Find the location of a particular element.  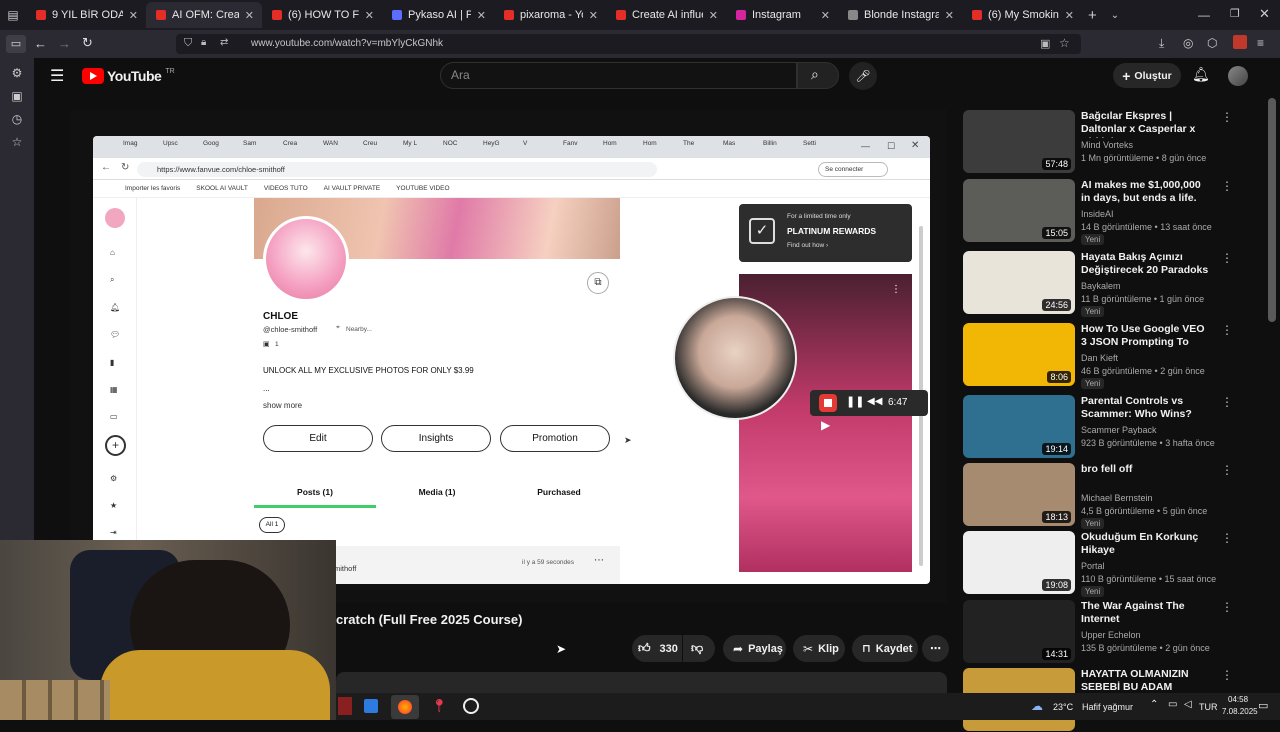

inner-tab: V is located at coordinates (541, 143).